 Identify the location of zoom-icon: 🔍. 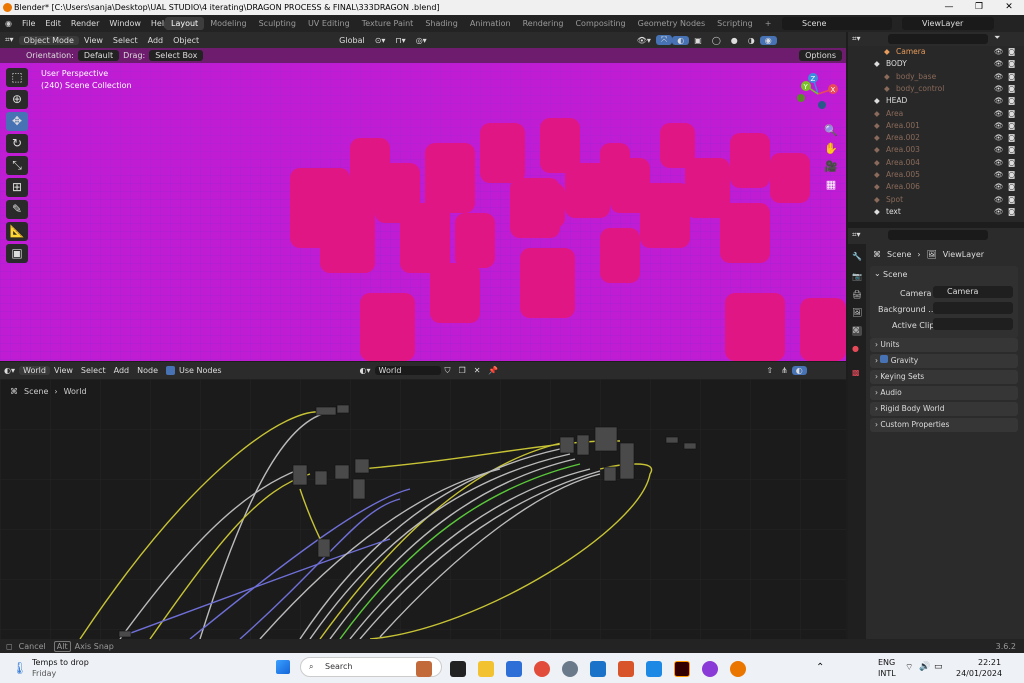
(831, 131).